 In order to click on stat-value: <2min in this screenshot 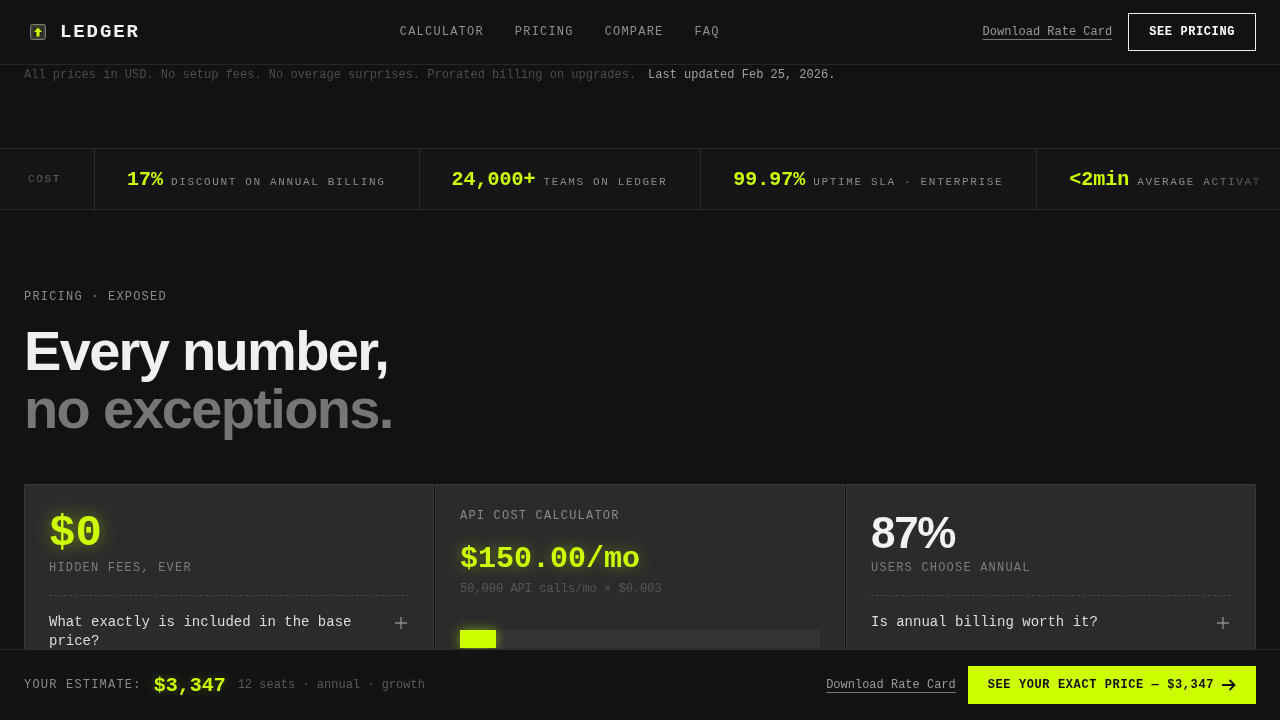, I will do `click(1099, 179)`.